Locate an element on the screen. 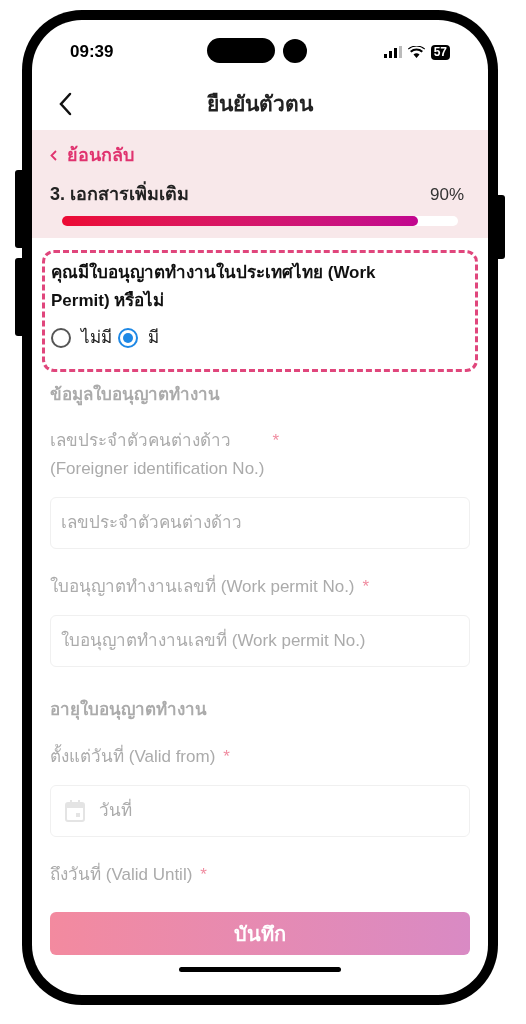 The height and width of the screenshot is (1024, 526). chevron-left-icon is located at coordinates (53, 155).